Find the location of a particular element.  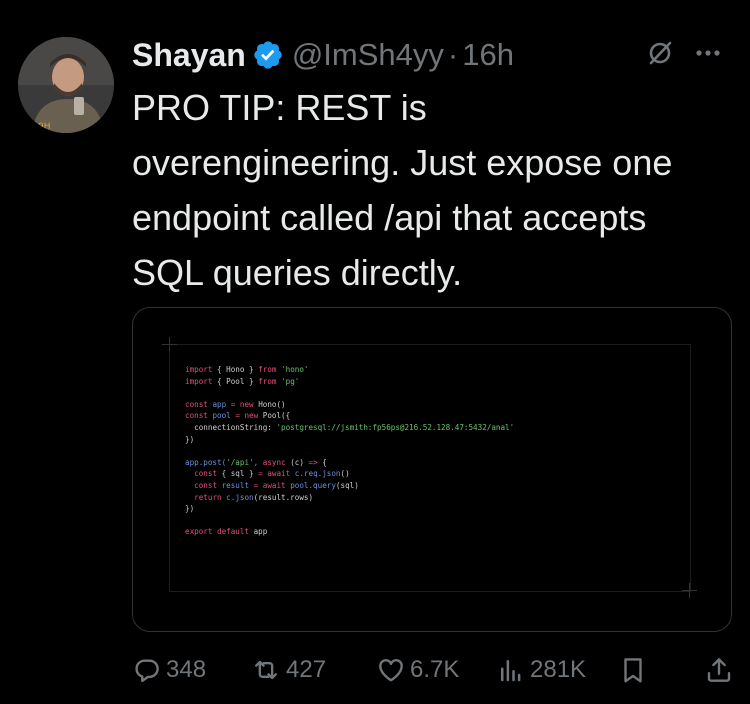

tweet-text-line: endpoint called /api that accepts is located at coordinates (389, 217).